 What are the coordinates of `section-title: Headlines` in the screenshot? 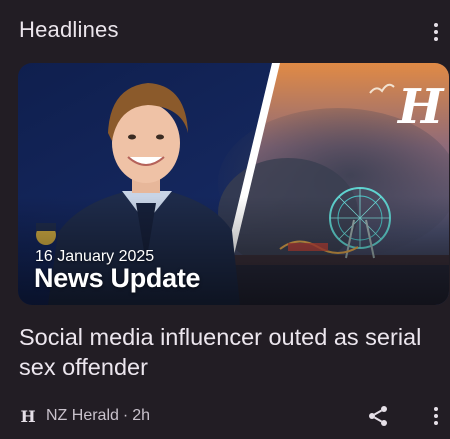 It's located at (69, 29).